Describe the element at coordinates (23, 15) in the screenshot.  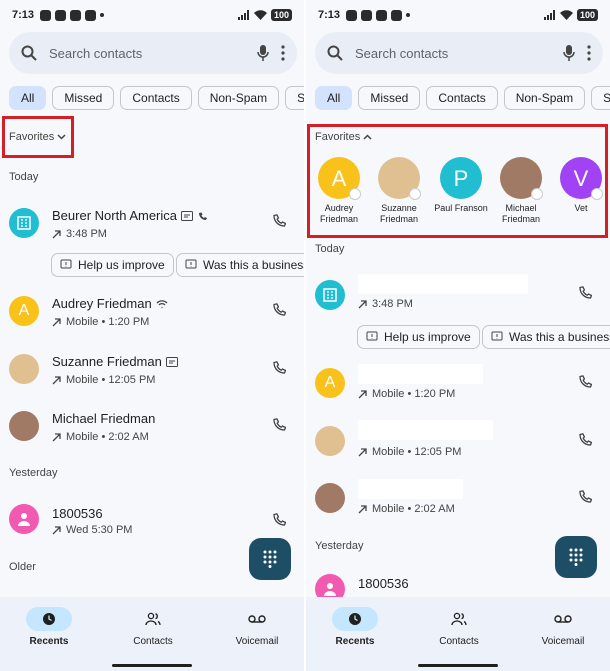
I see `status-time: 7:13` at that location.